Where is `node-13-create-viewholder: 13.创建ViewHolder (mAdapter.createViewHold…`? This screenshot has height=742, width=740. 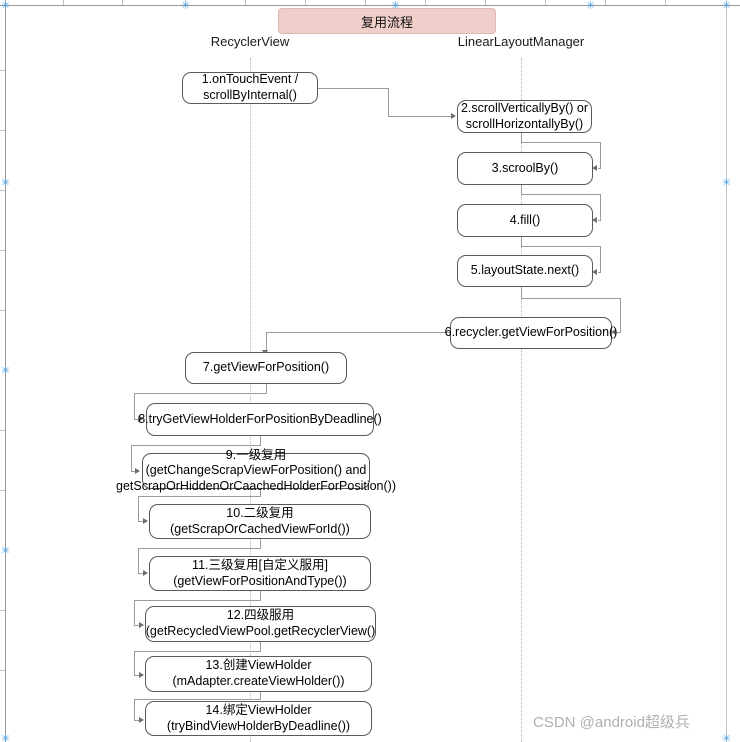
node-13-create-viewholder: 13.创建ViewHolder (mAdapter.createViewHold… is located at coordinates (258, 674).